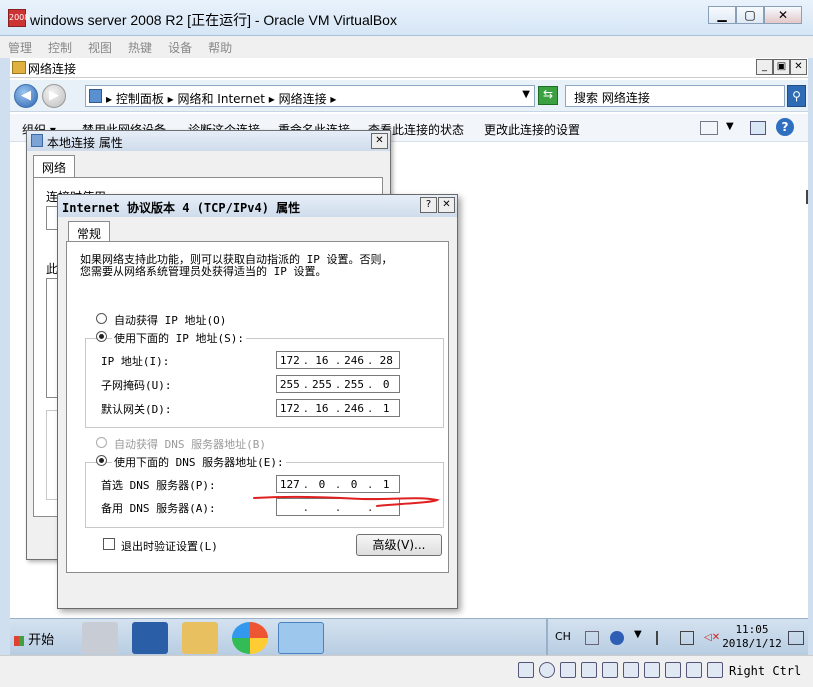 The width and height of the screenshot is (813, 687). I want to click on preview-pane-icon, so click(758, 128).